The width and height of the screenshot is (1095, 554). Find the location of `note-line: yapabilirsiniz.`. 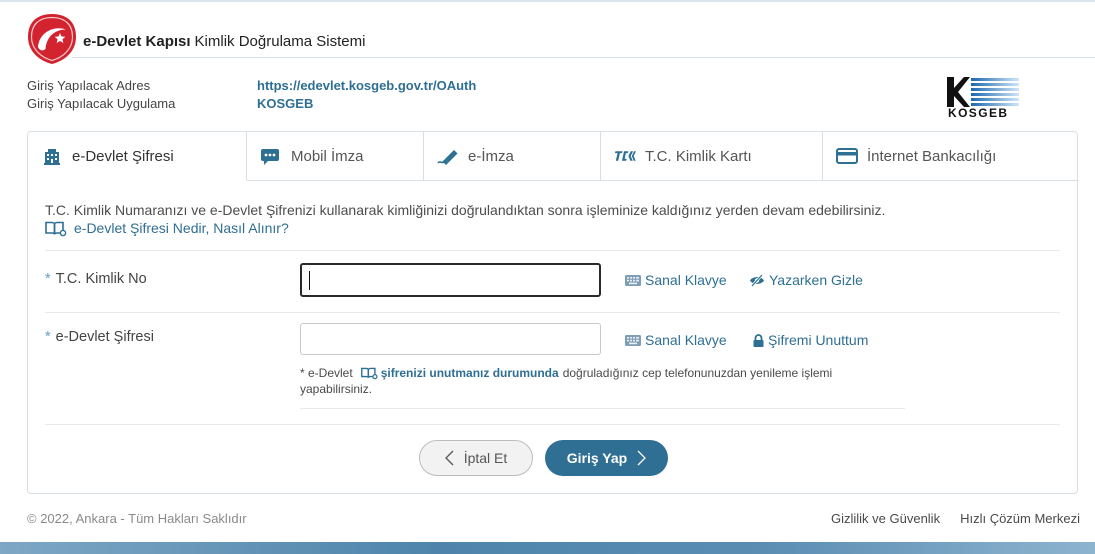

note-line: yapabilirsiniz. is located at coordinates (566, 389).